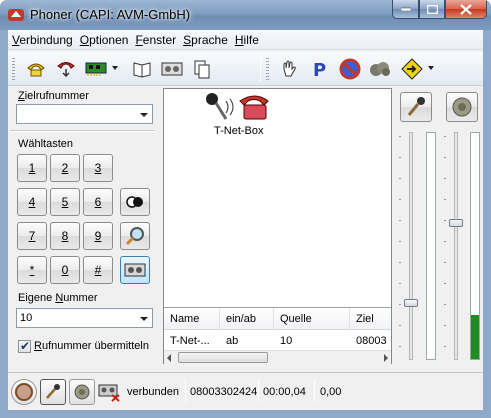 The width and height of the screenshot is (491, 418). I want to click on key-star: *, so click(32, 270).